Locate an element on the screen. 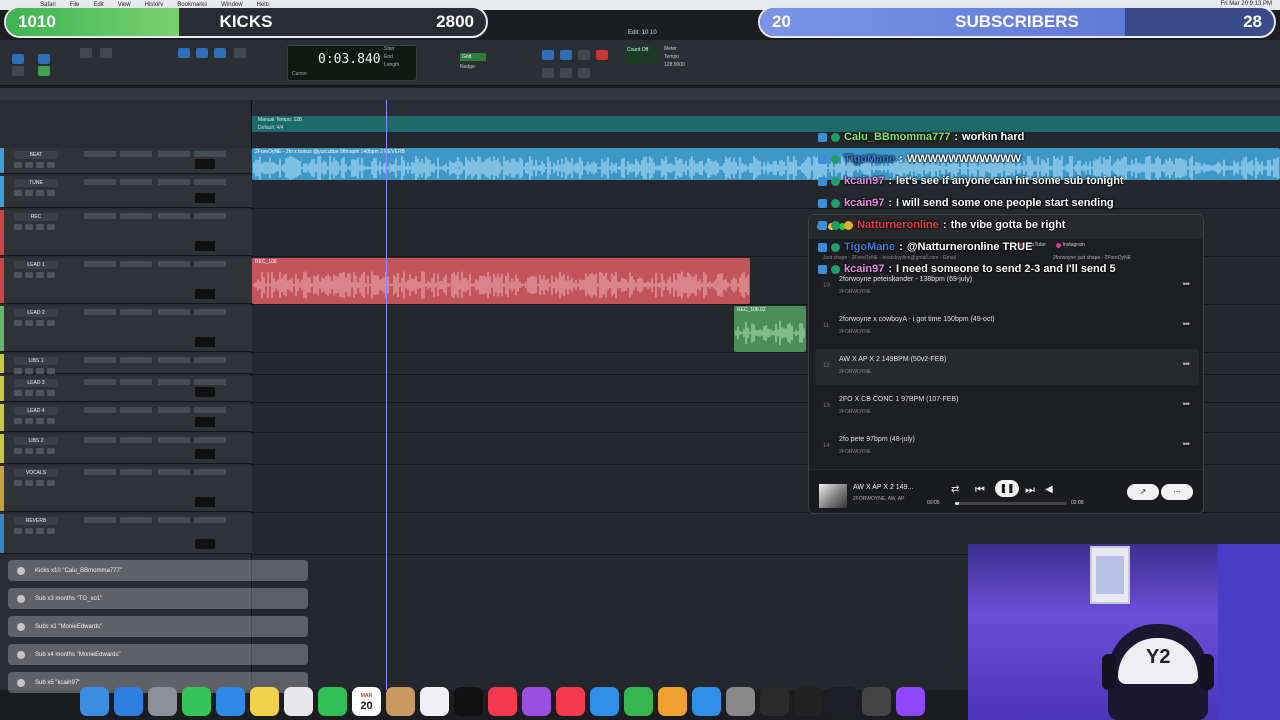 This screenshot has height=720, width=1280. track-name: LEAD 3 is located at coordinates (36, 383).